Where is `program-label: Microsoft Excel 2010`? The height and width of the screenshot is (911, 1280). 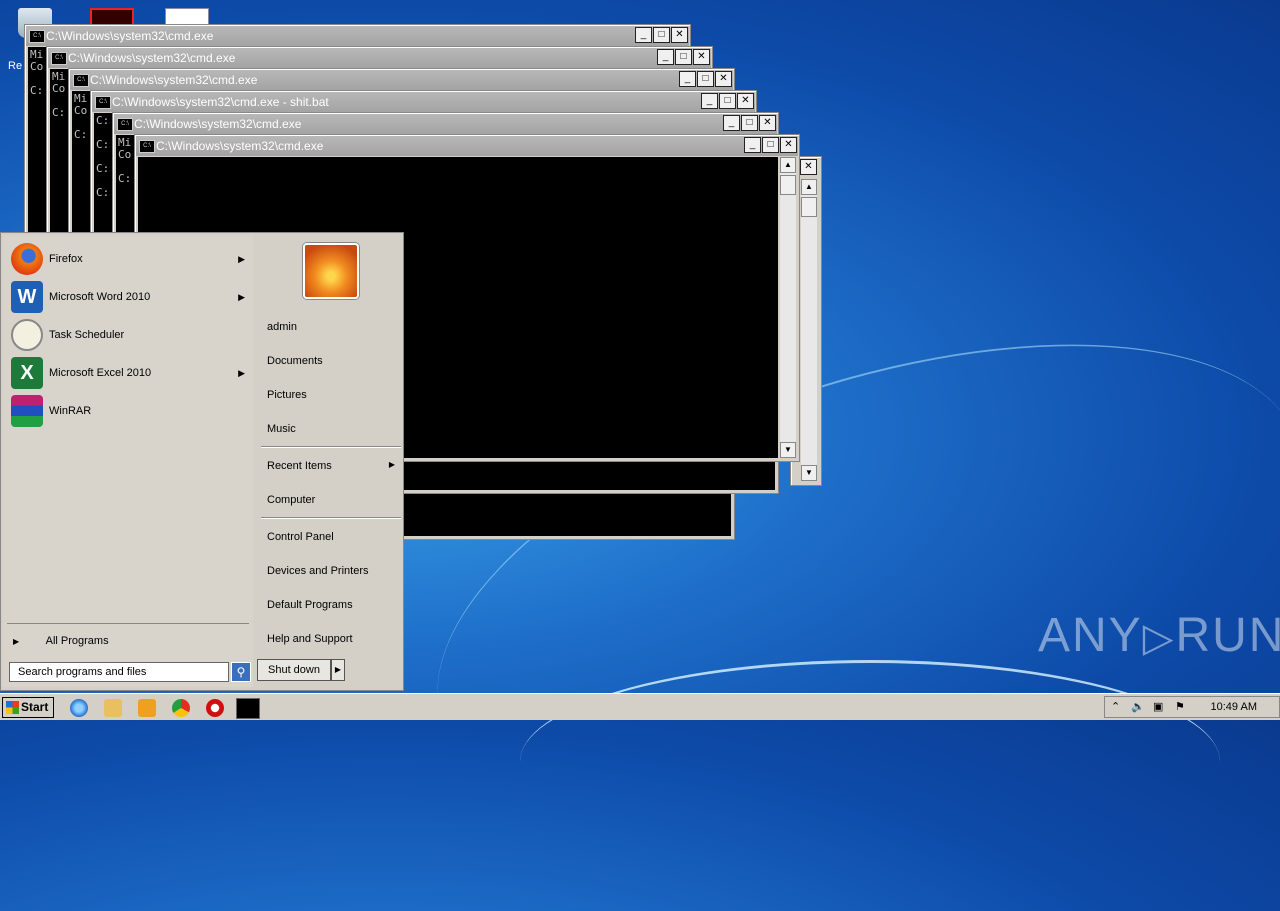
program-label: Microsoft Excel 2010 is located at coordinates (100, 373).